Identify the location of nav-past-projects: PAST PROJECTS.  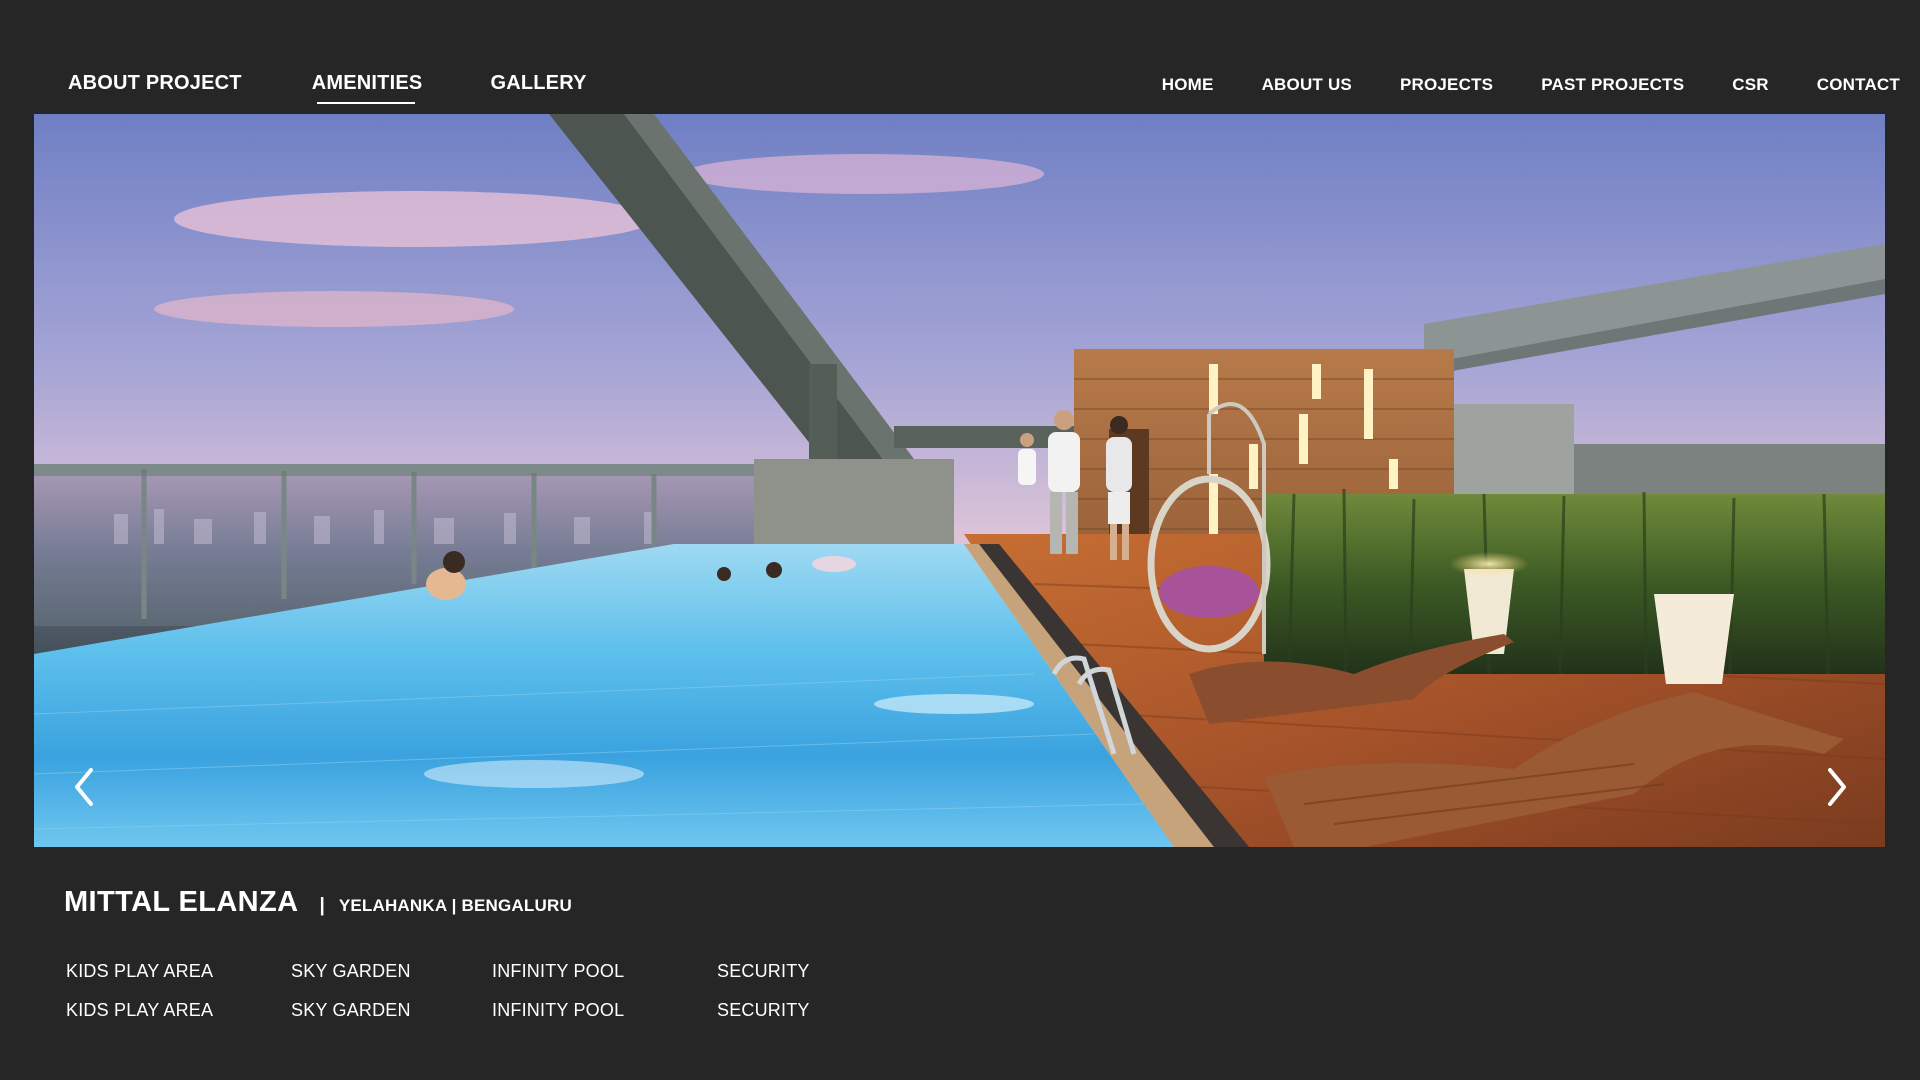
(1612, 85).